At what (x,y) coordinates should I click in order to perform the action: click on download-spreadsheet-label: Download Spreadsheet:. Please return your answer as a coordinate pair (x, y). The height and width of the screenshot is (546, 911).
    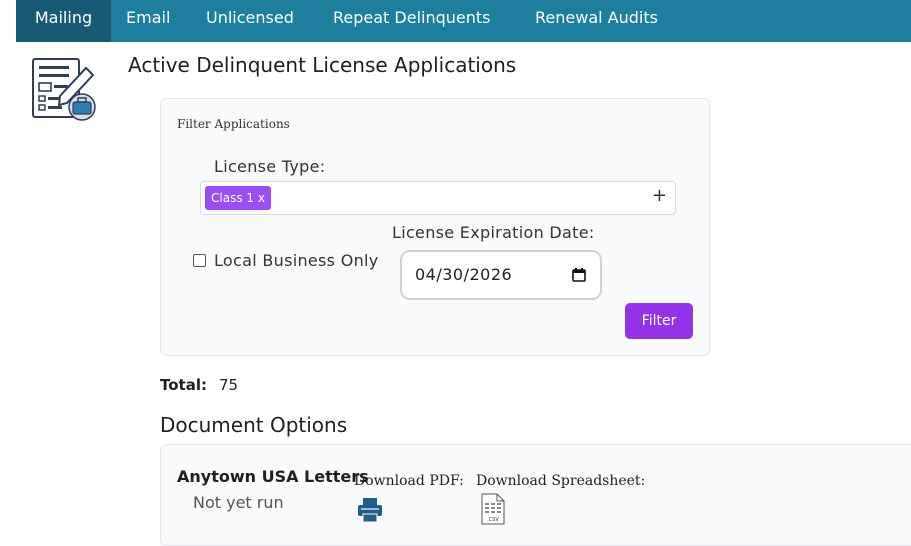
    Looking at the image, I should click on (561, 481).